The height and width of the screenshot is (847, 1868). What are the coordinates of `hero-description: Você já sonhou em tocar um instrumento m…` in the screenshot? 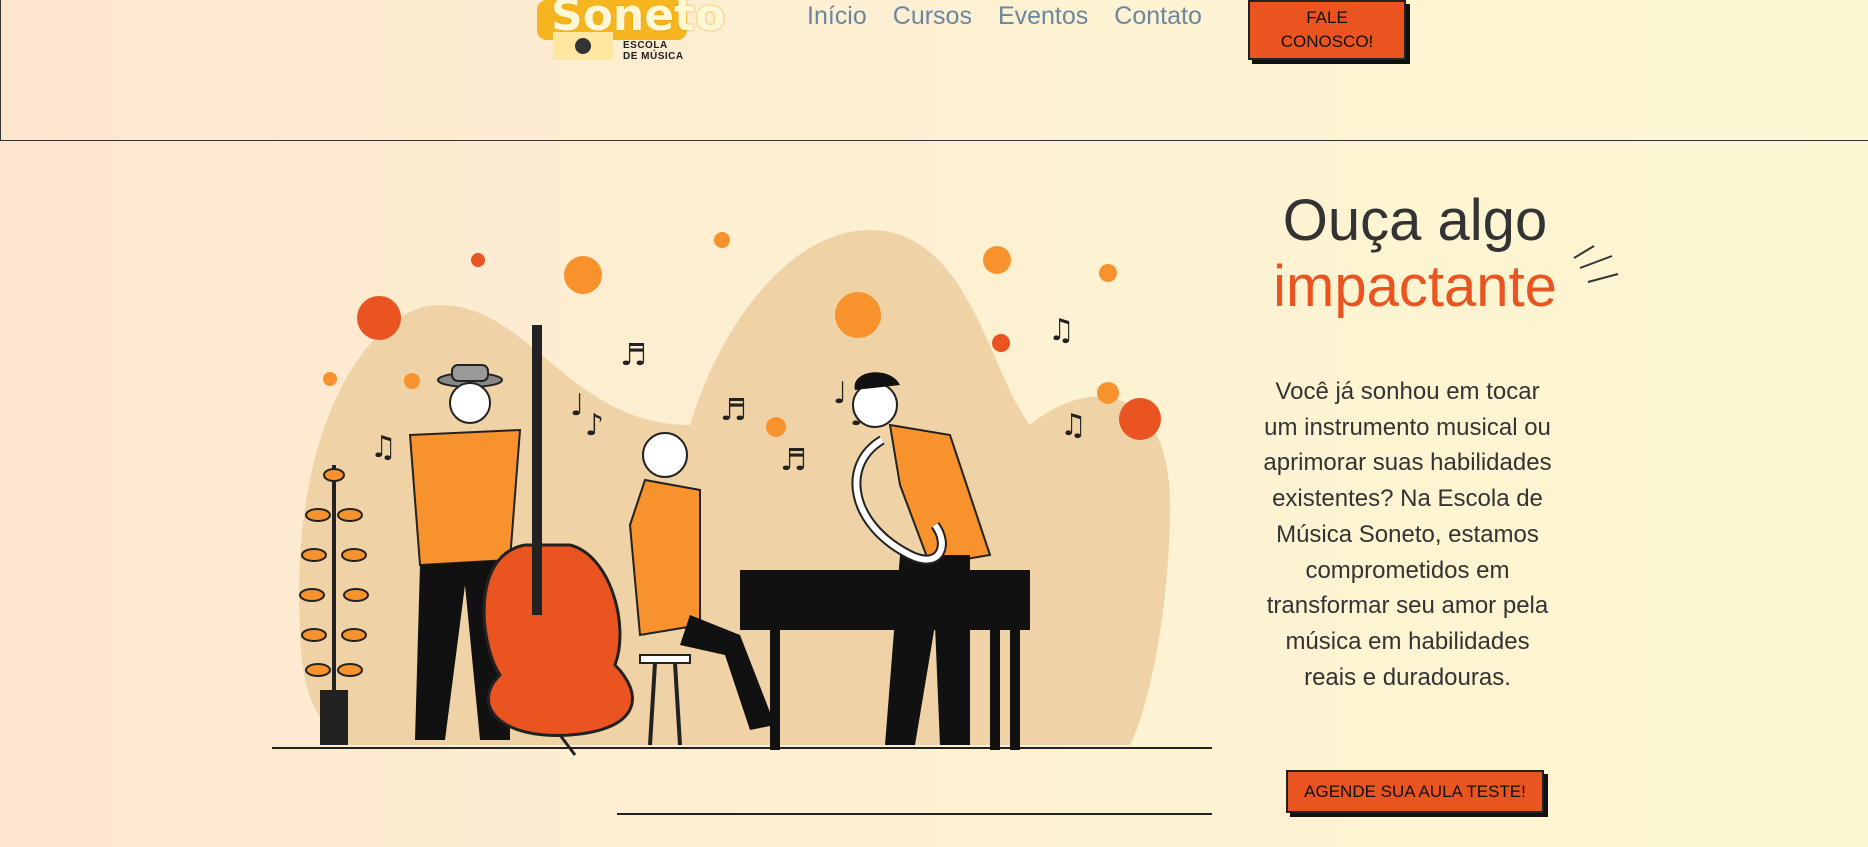 It's located at (1407, 534).